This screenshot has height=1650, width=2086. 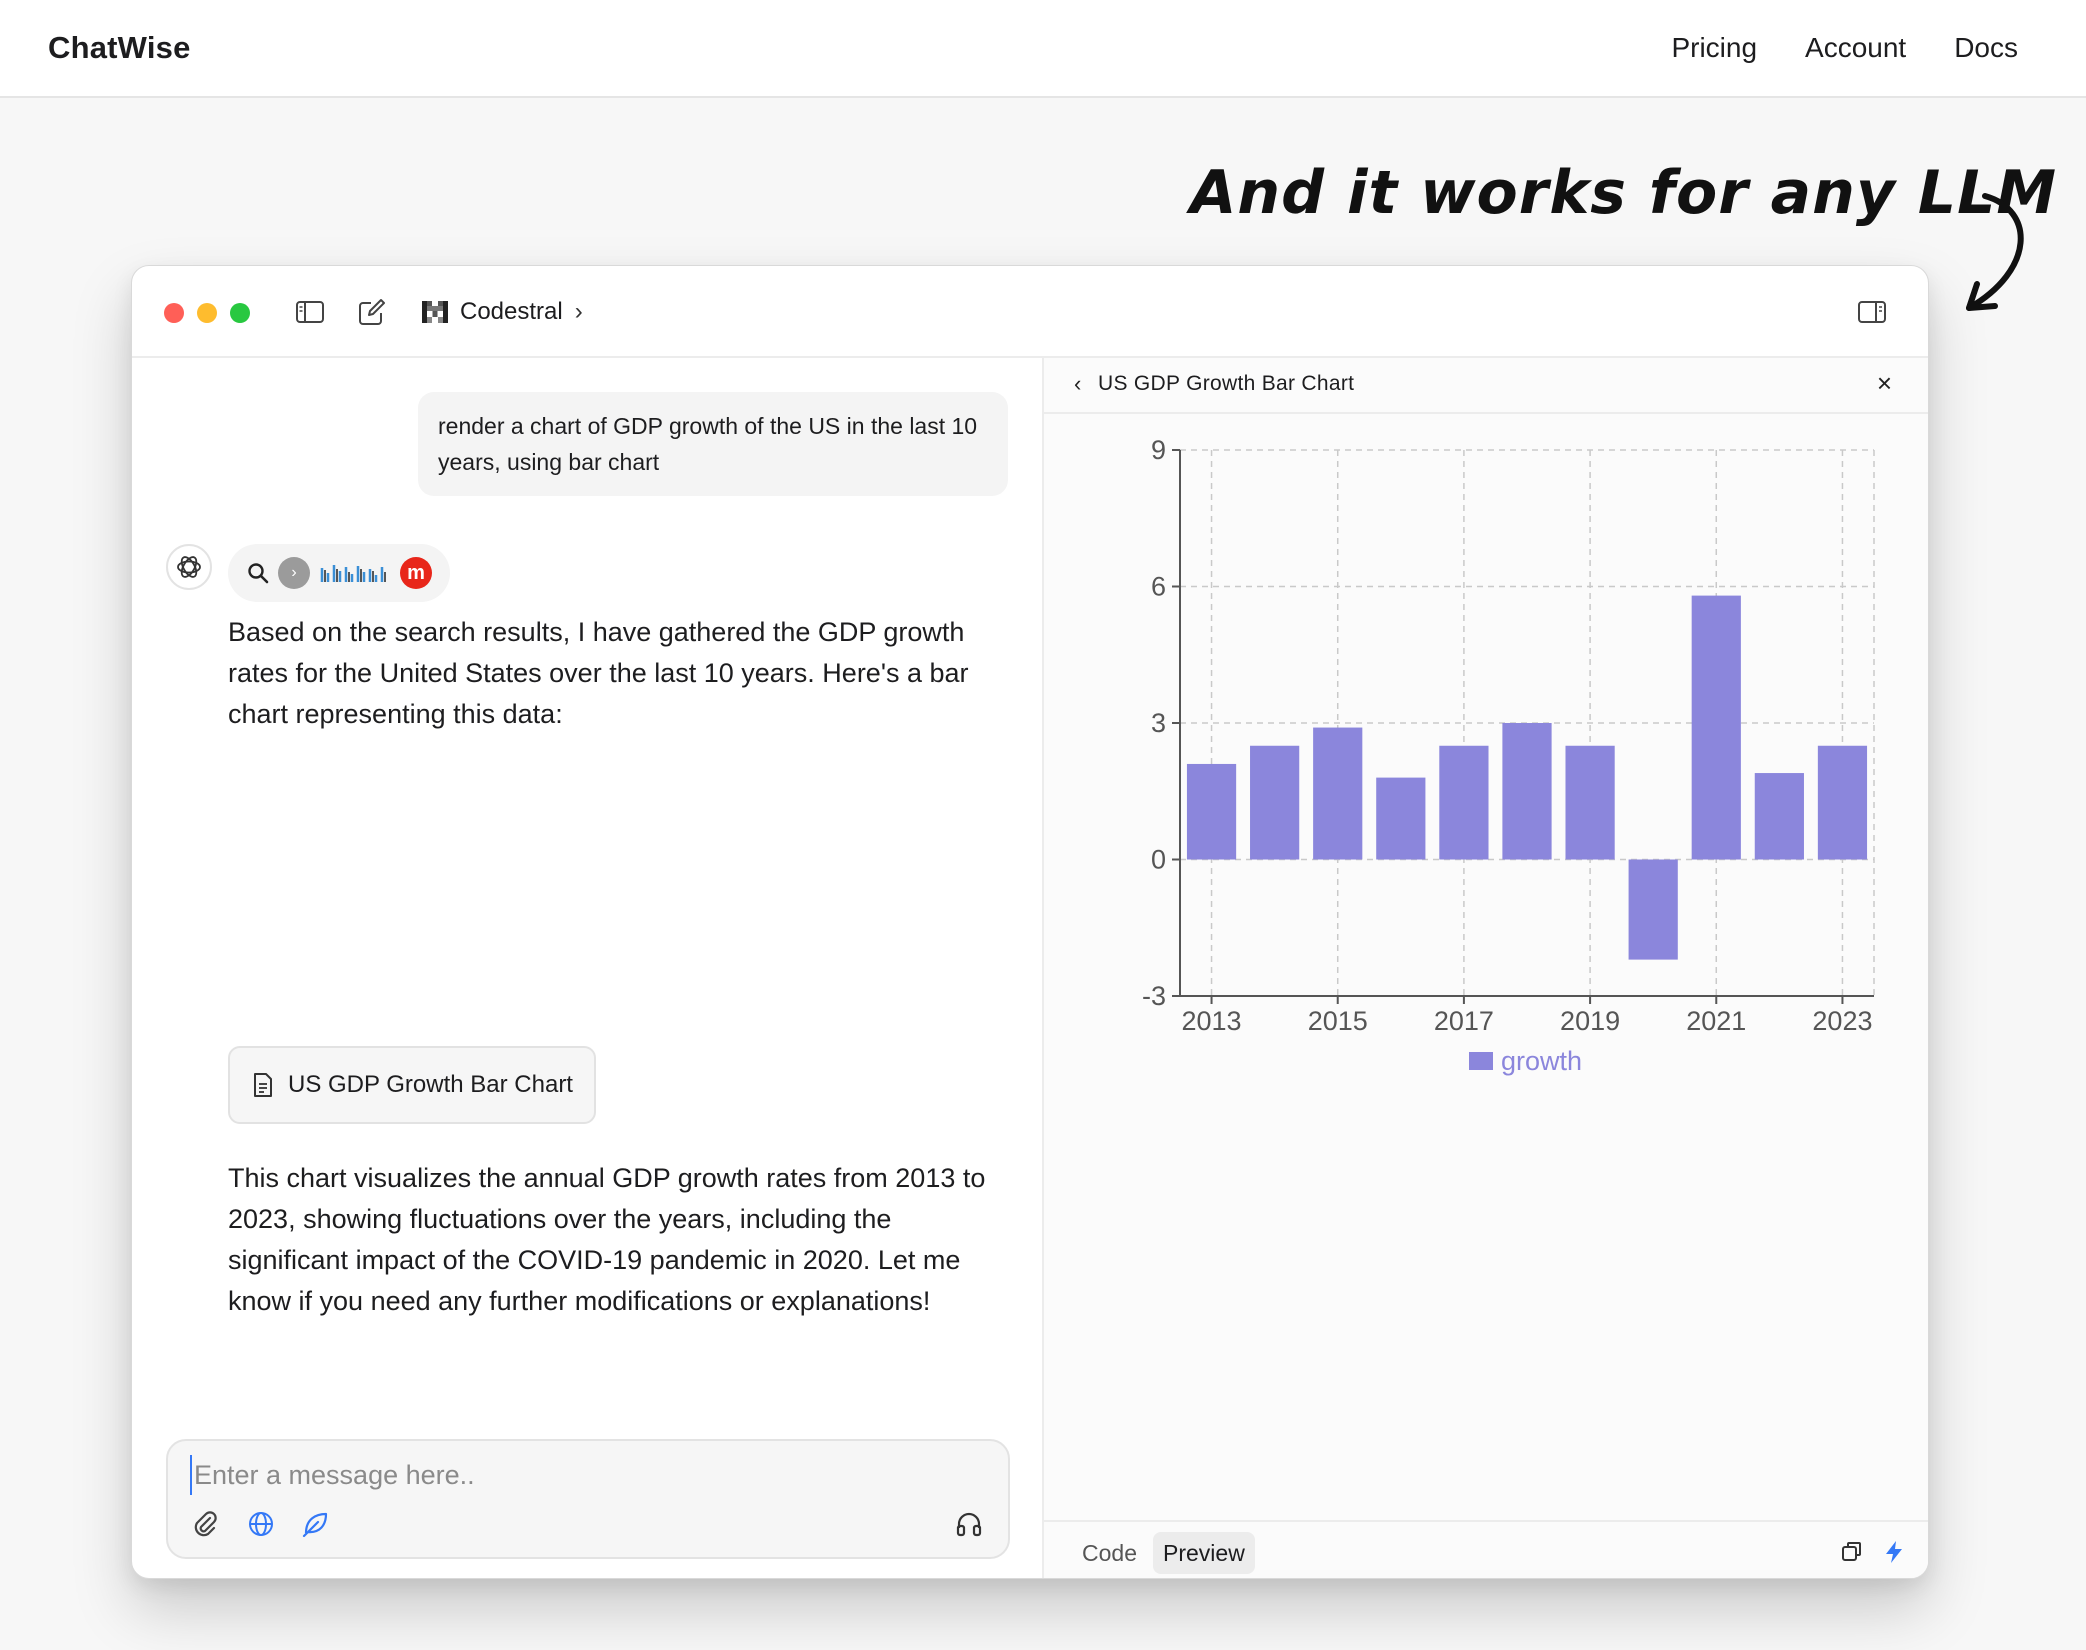 I want to click on bar-2018, so click(x=1527, y=791).